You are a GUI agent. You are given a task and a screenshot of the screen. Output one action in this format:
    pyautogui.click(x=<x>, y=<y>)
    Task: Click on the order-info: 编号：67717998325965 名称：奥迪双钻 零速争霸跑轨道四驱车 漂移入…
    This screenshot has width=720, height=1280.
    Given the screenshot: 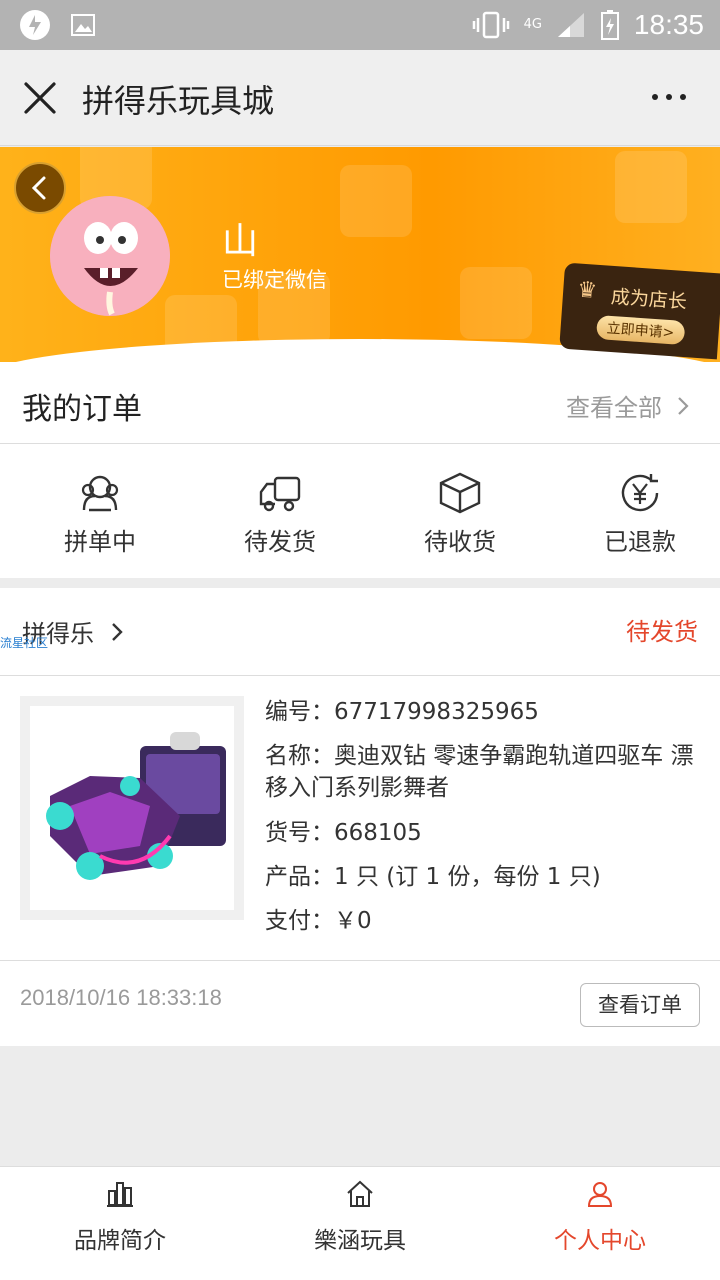 What is the action you would take?
    pyautogui.click(x=485, y=822)
    